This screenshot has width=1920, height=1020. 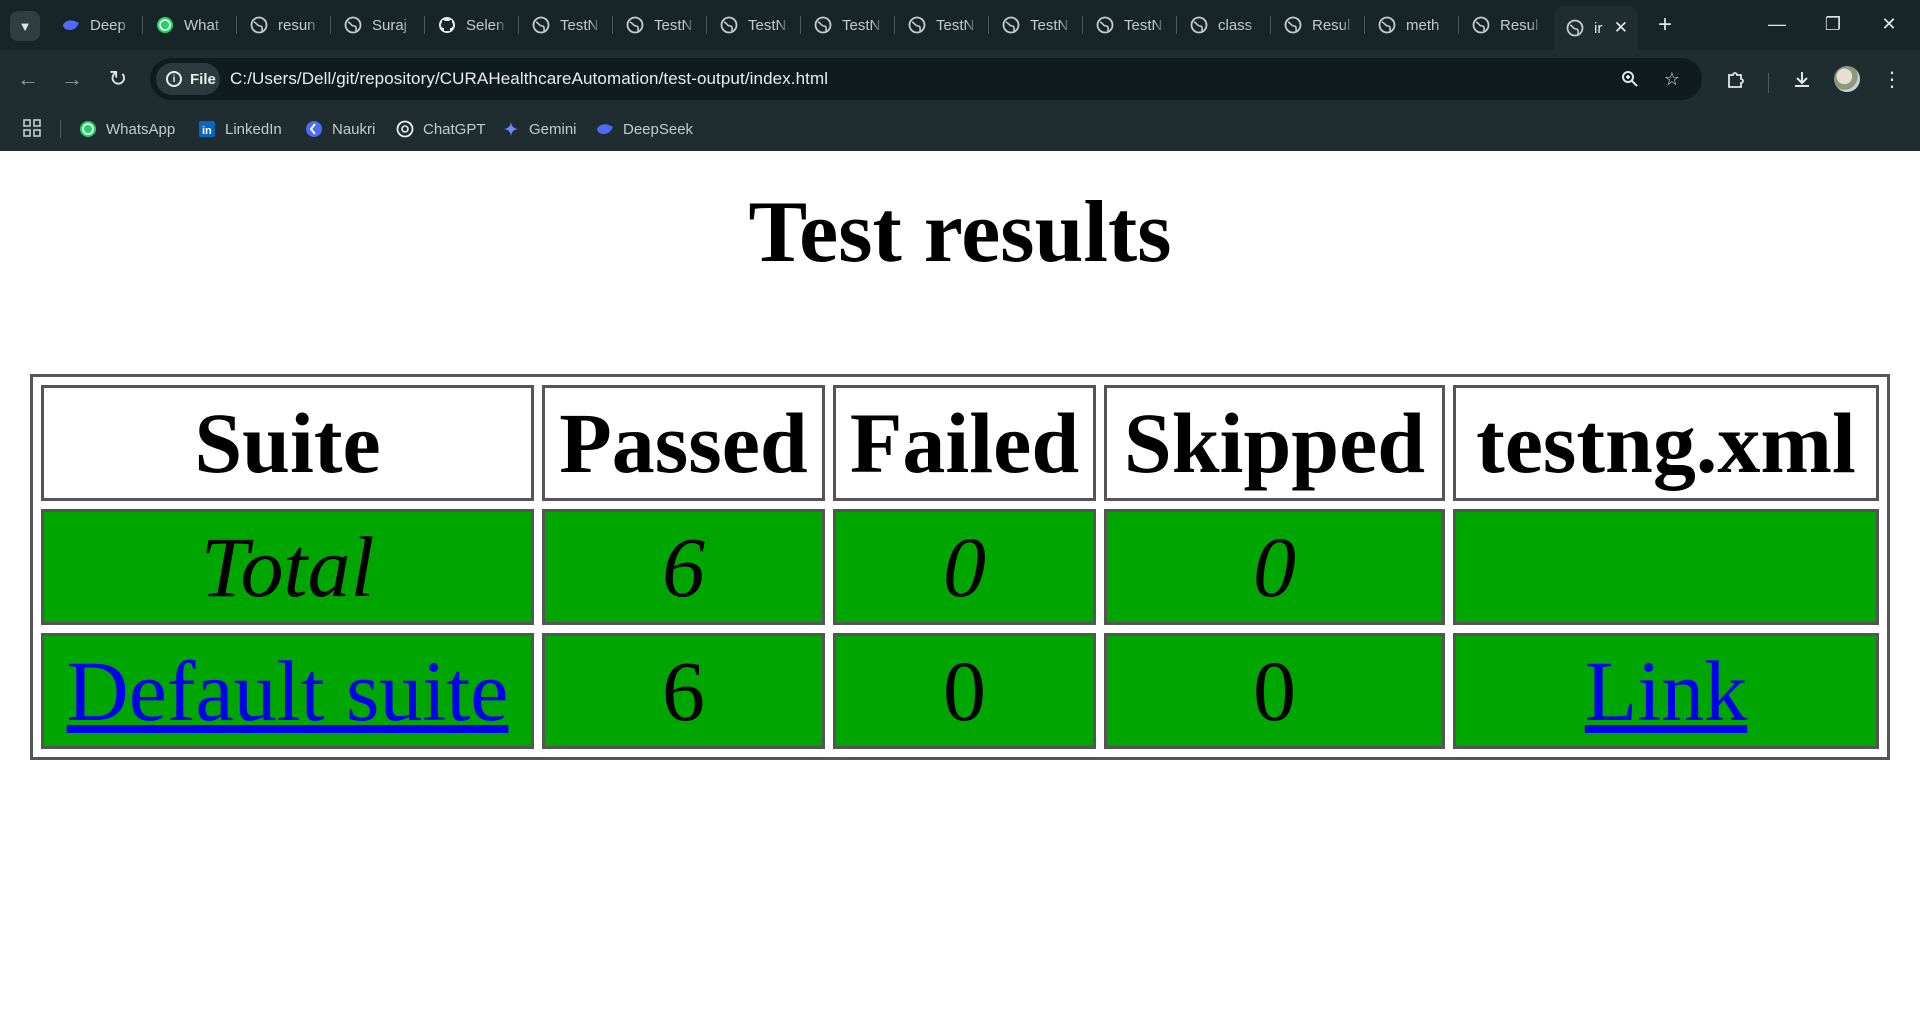 What do you see at coordinates (32, 128) in the screenshot?
I see `apps-grid-icon` at bounding box center [32, 128].